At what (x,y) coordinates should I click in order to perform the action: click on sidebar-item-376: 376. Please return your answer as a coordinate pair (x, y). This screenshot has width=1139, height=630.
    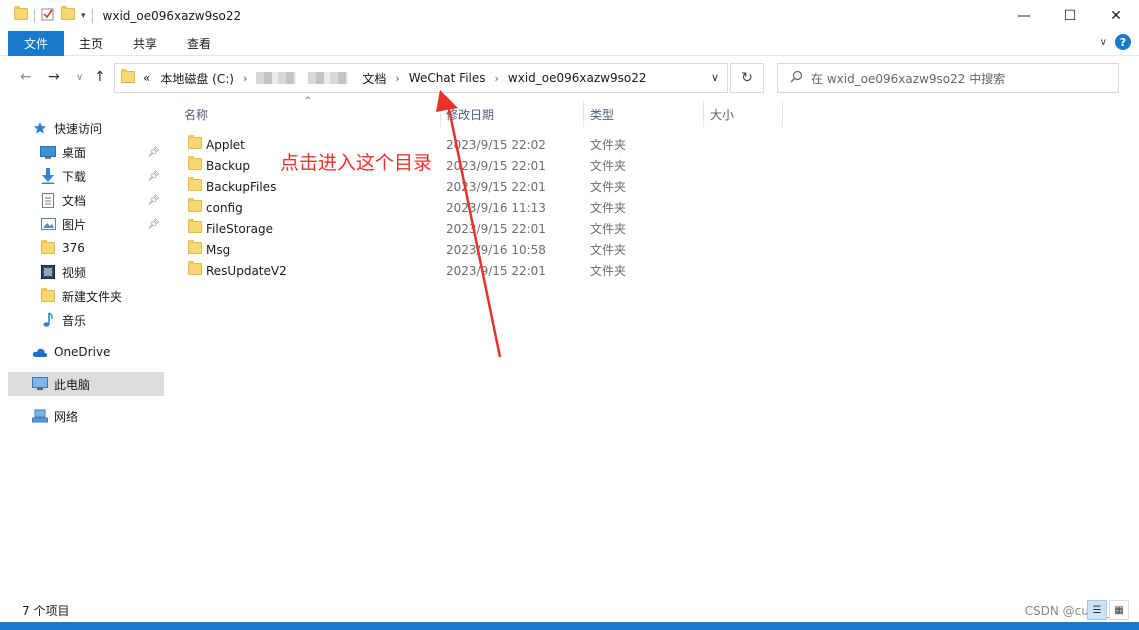
    Looking at the image, I should click on (86, 248).